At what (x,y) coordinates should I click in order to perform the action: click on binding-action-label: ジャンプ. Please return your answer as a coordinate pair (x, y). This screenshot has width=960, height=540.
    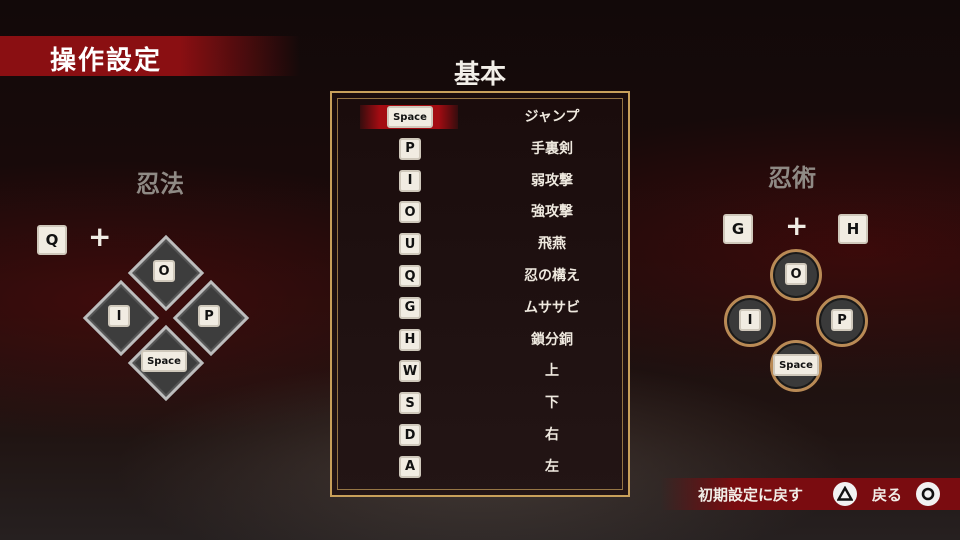
    Looking at the image, I should click on (552, 117).